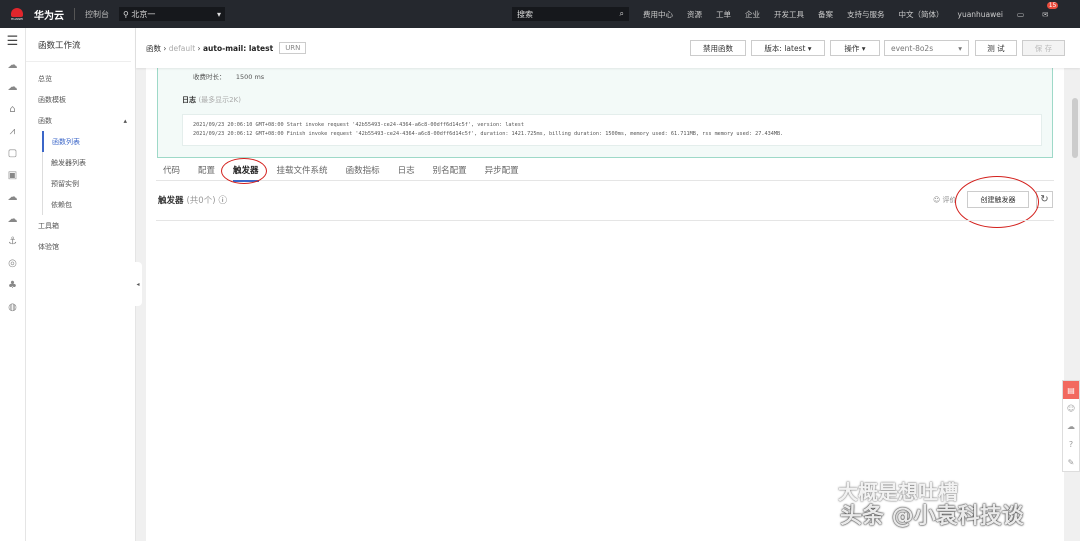  What do you see at coordinates (88, 141) in the screenshot?
I see `sidebar-item-function-list: 函数列表` at bounding box center [88, 141].